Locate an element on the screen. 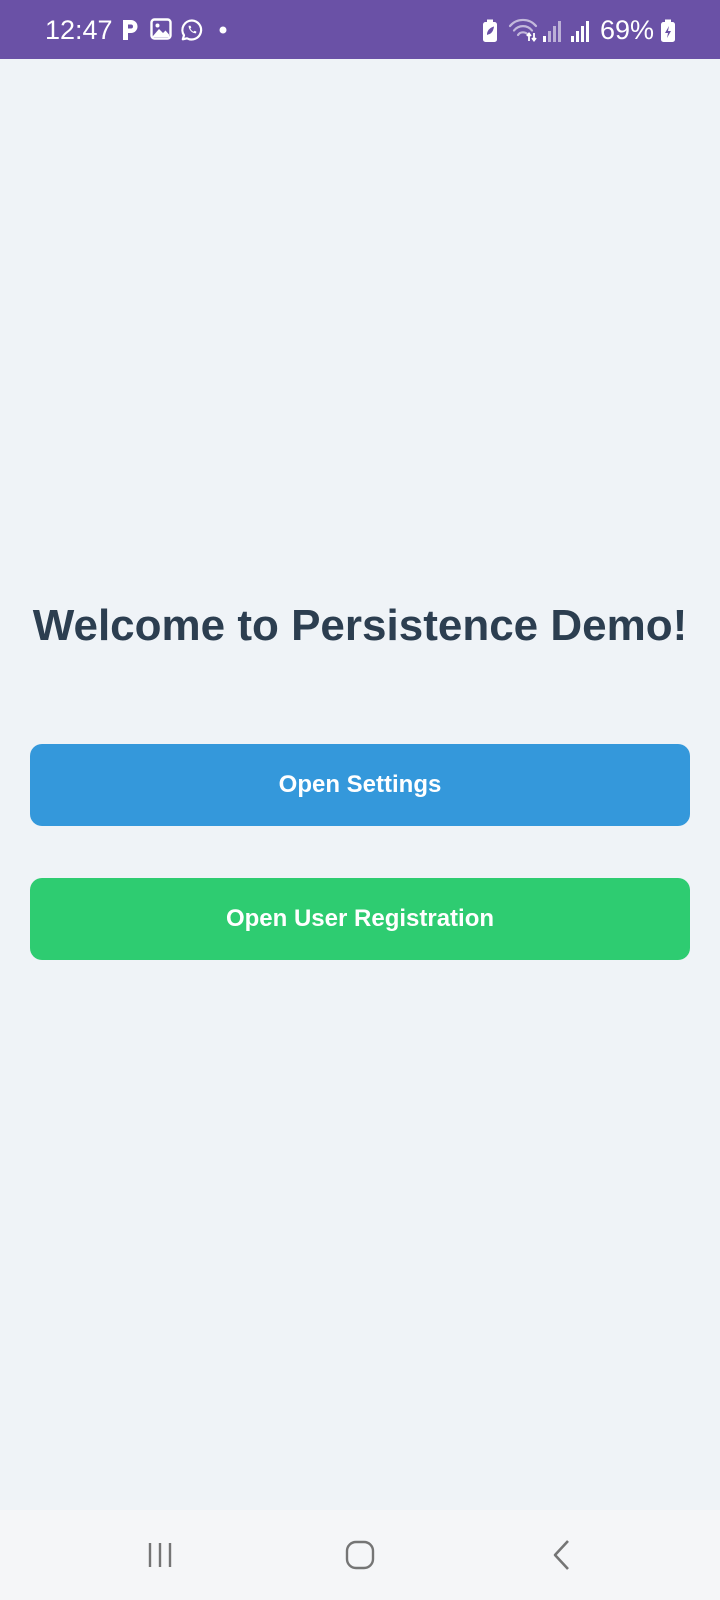  open-settings-button: Open Settings is located at coordinates (360, 785).